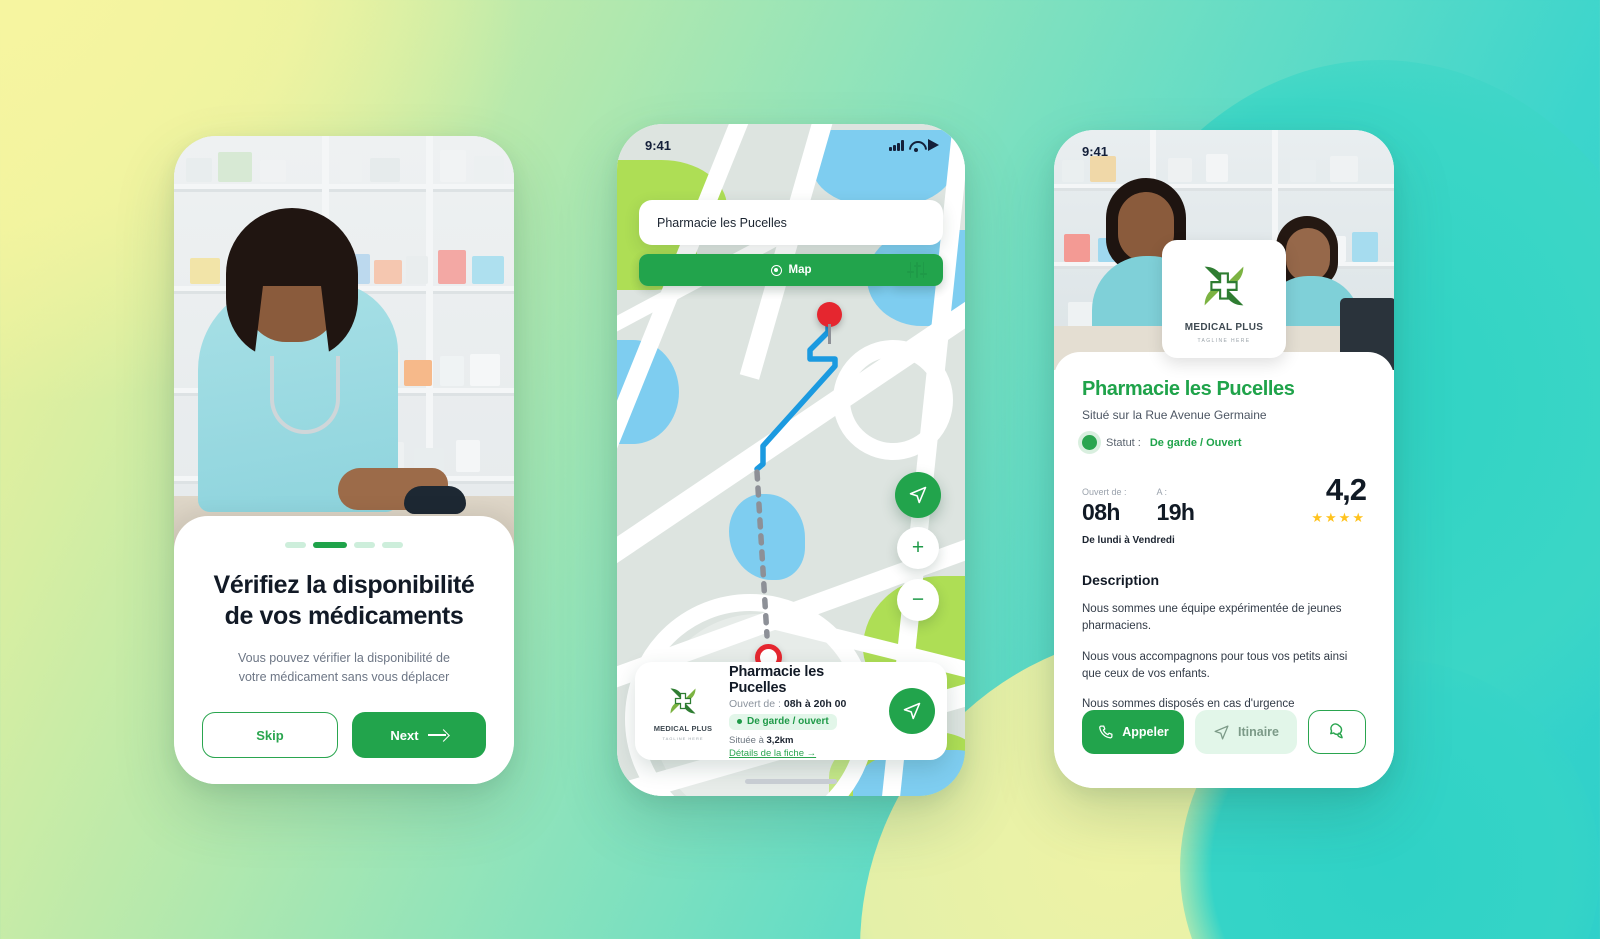  I want to click on open-time: Ouvert de : 08h, so click(1104, 506).